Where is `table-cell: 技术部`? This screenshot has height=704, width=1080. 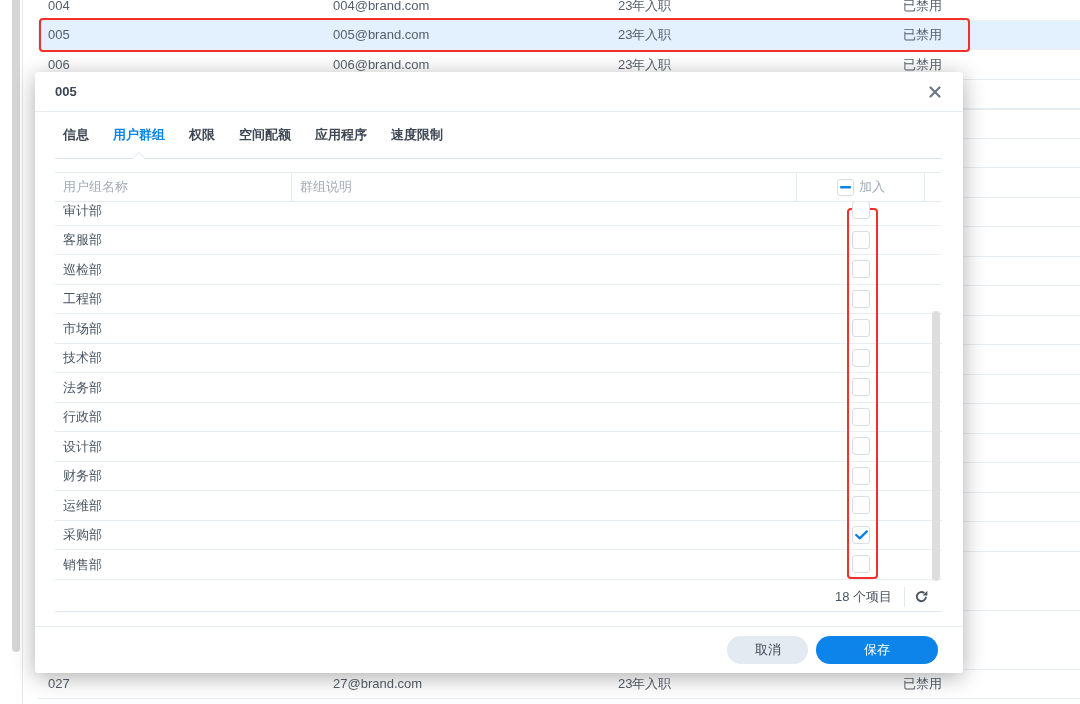 table-cell: 技术部 is located at coordinates (82, 357).